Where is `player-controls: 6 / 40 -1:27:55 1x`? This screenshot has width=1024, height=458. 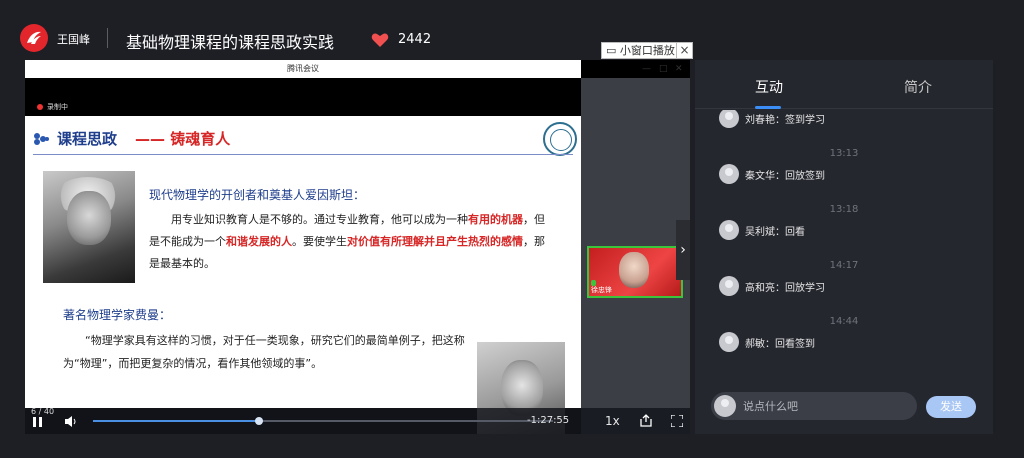
player-controls: 6 / 40 -1:27:55 1x is located at coordinates (357, 420).